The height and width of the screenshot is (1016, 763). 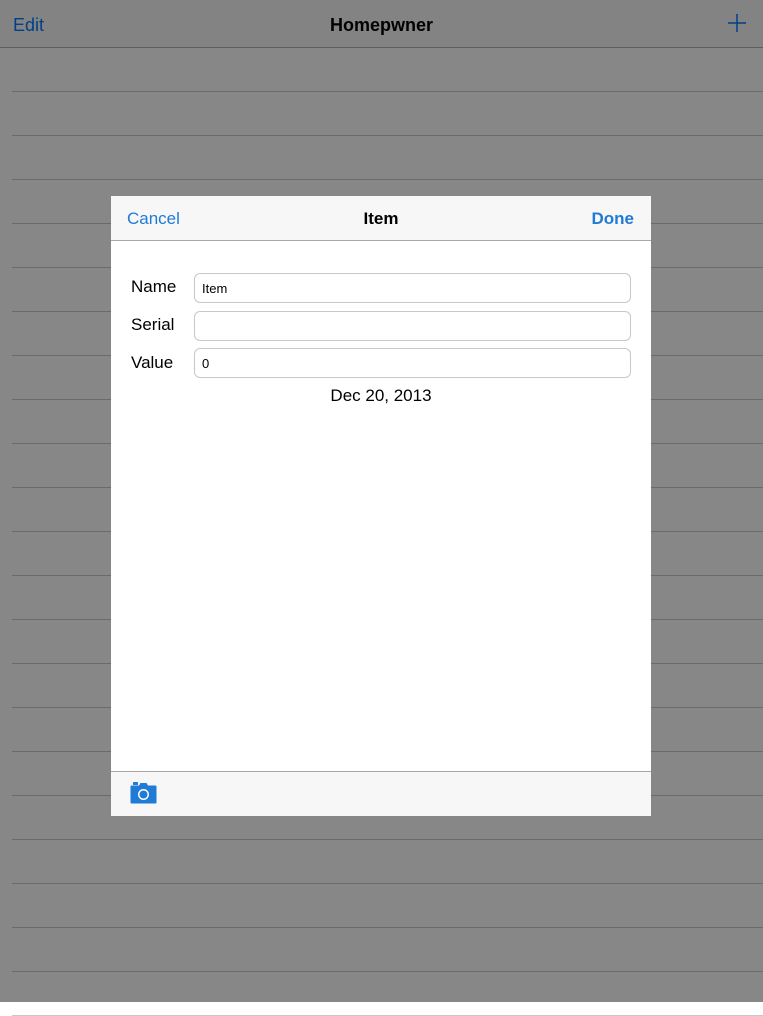 I want to click on modal-title: Item, so click(x=381, y=218).